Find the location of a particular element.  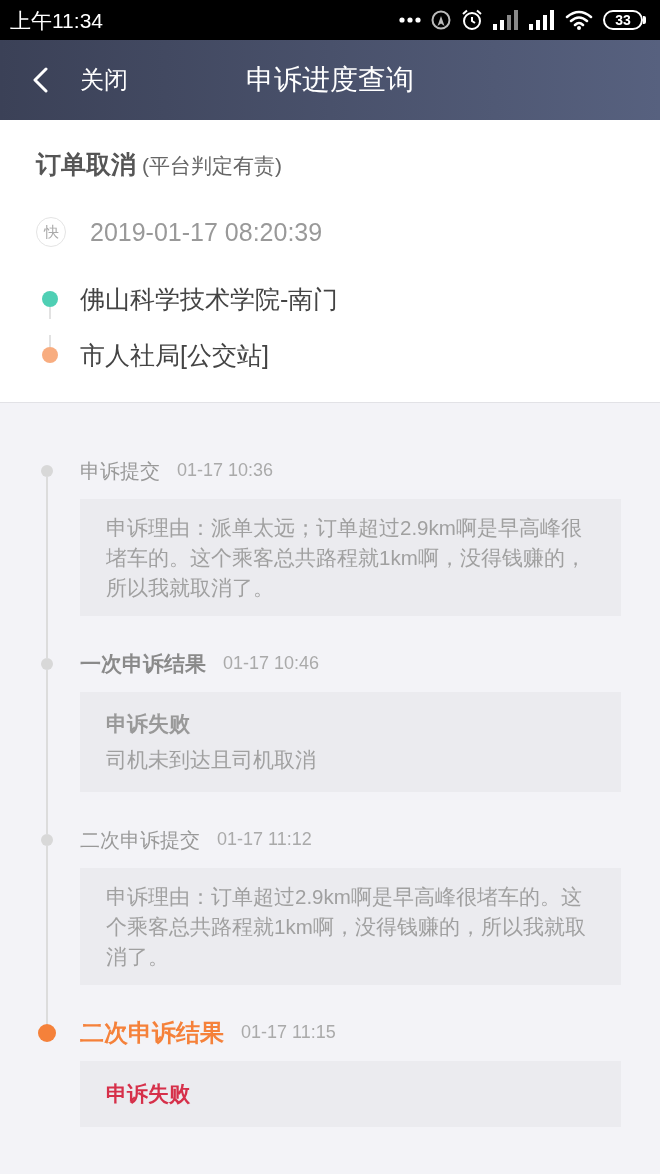

wifi-icon is located at coordinates (579, 20).